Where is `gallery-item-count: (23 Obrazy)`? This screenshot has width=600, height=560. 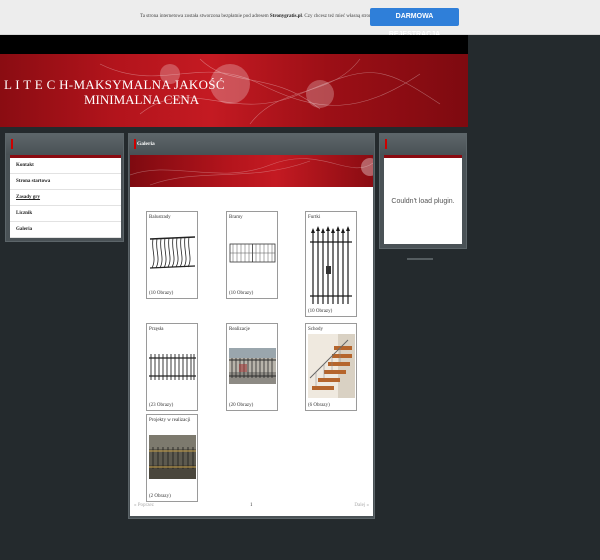 gallery-item-count: (23 Obrazy) is located at coordinates (161, 405).